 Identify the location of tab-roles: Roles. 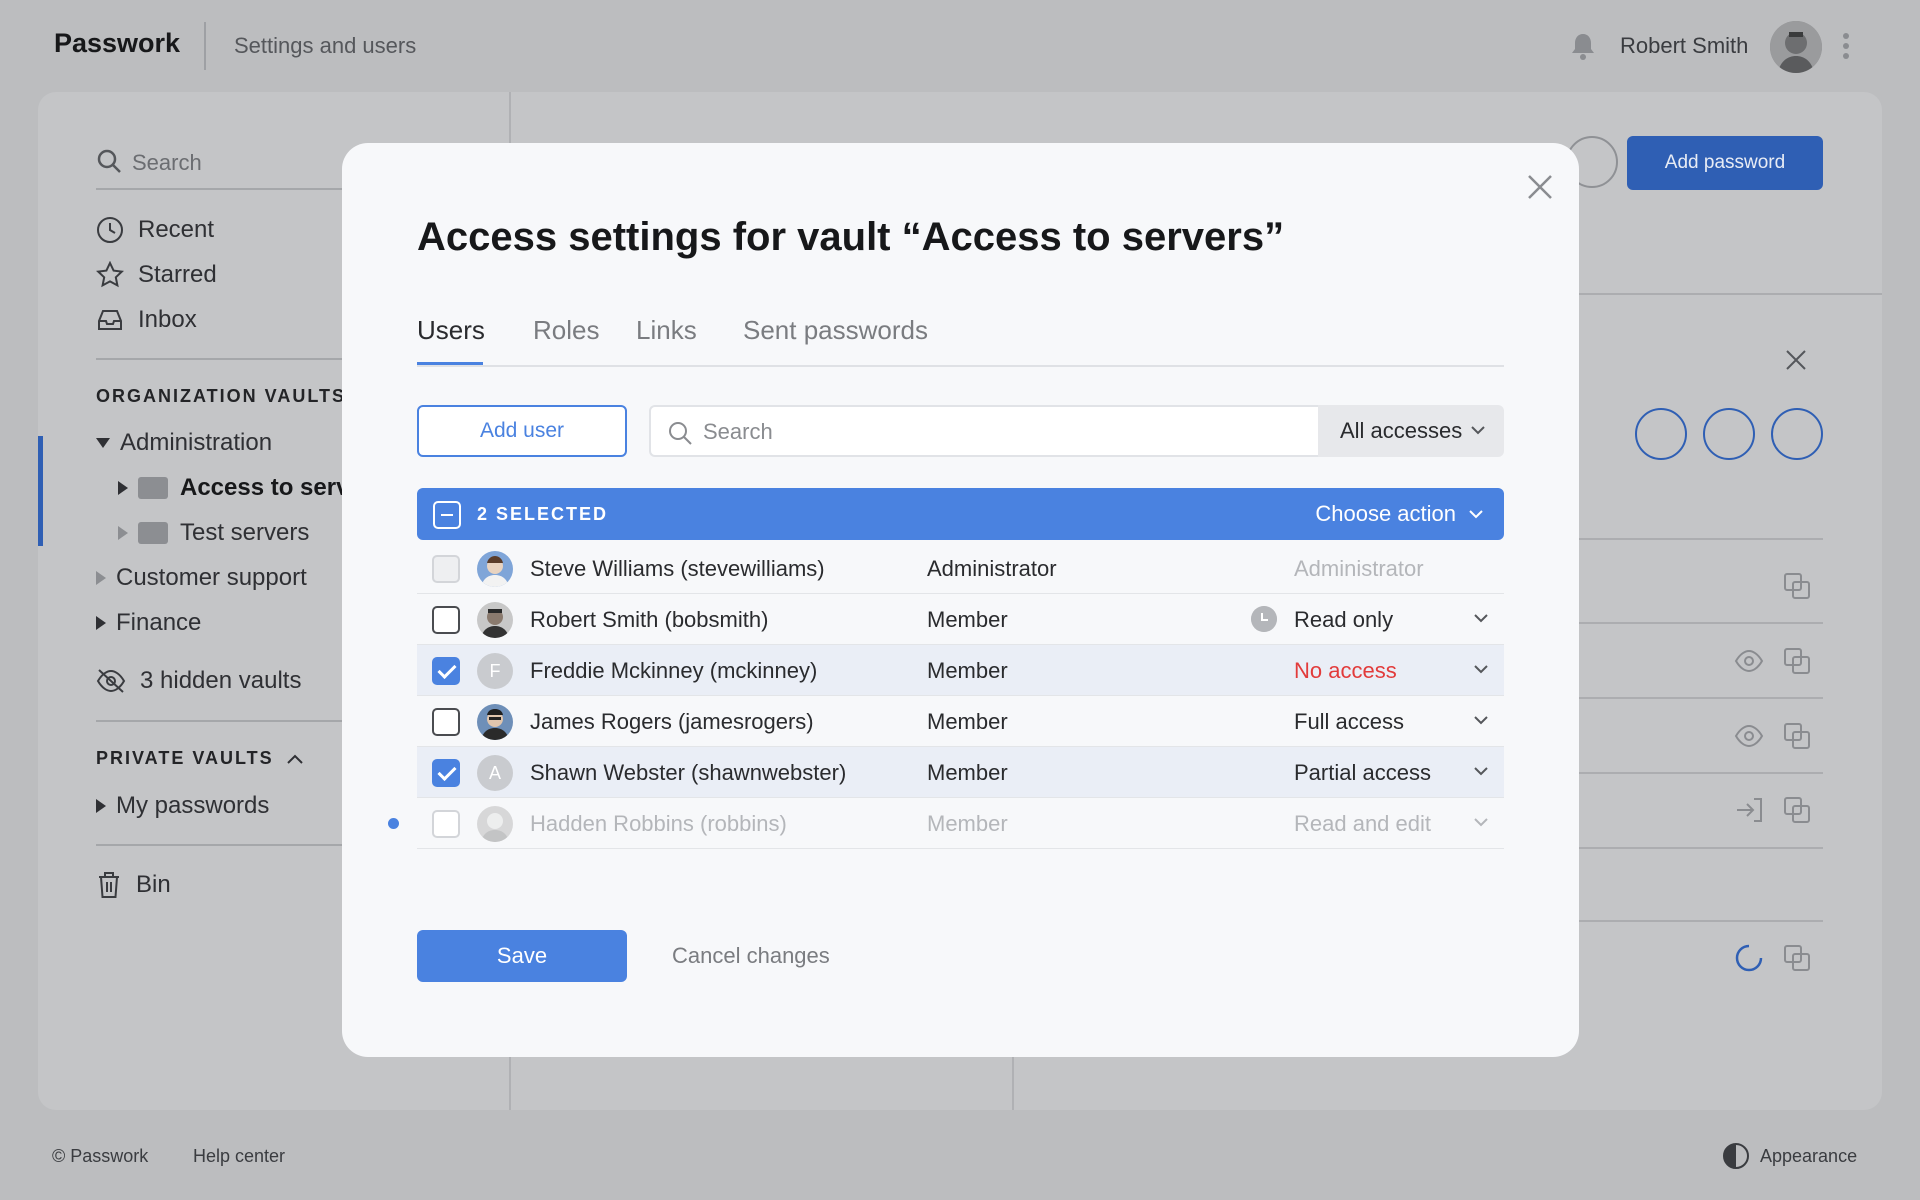
(566, 330).